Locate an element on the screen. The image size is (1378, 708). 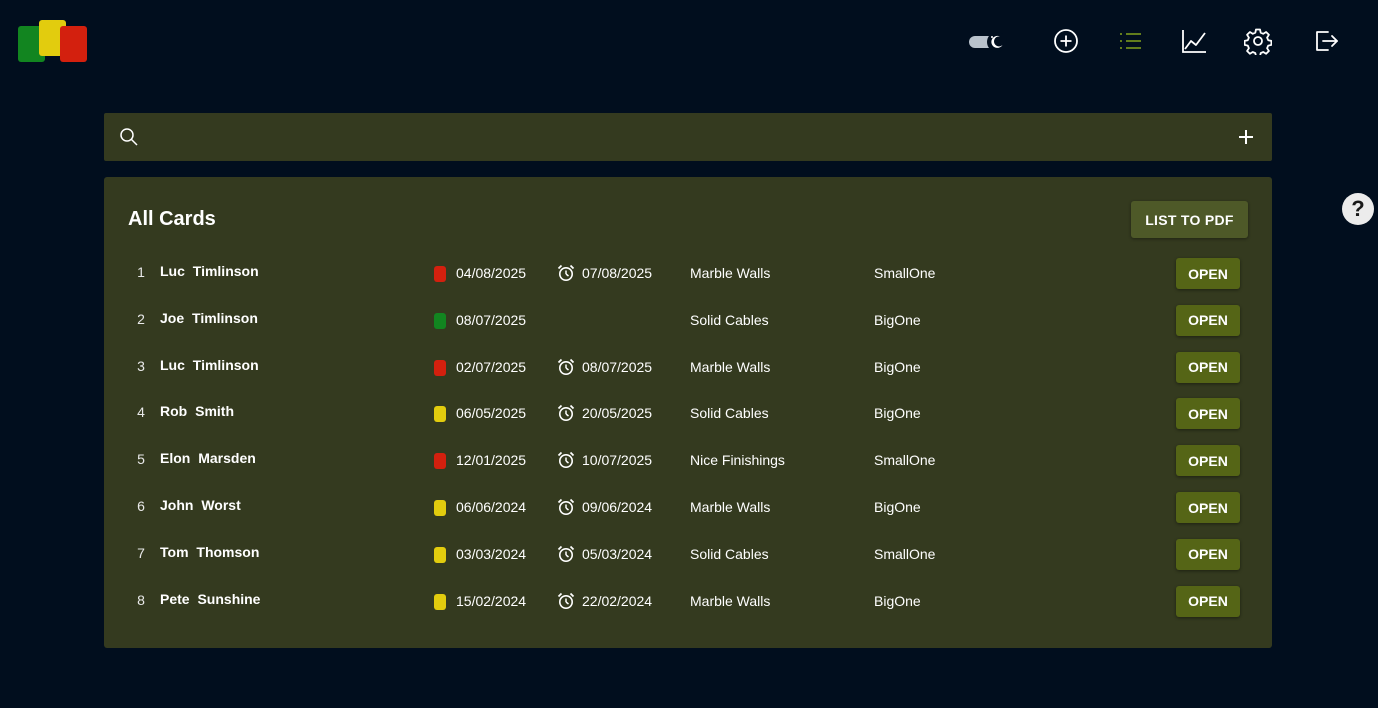
row-person-name: Joe Timlinson is located at coordinates (209, 317).